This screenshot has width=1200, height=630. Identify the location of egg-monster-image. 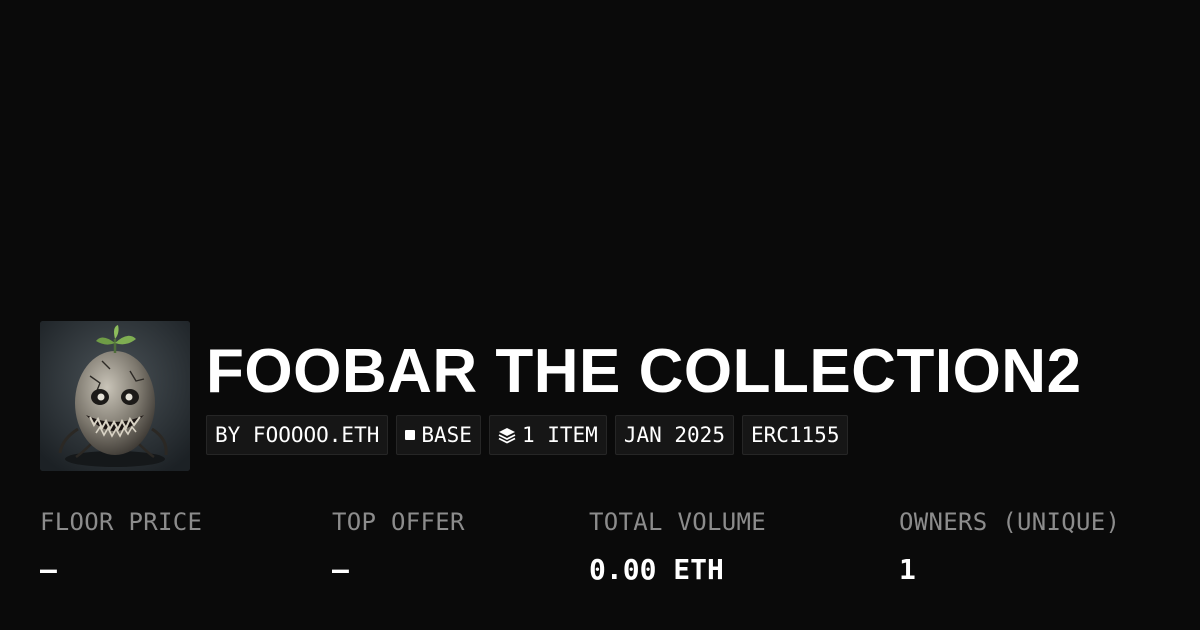
(115, 396).